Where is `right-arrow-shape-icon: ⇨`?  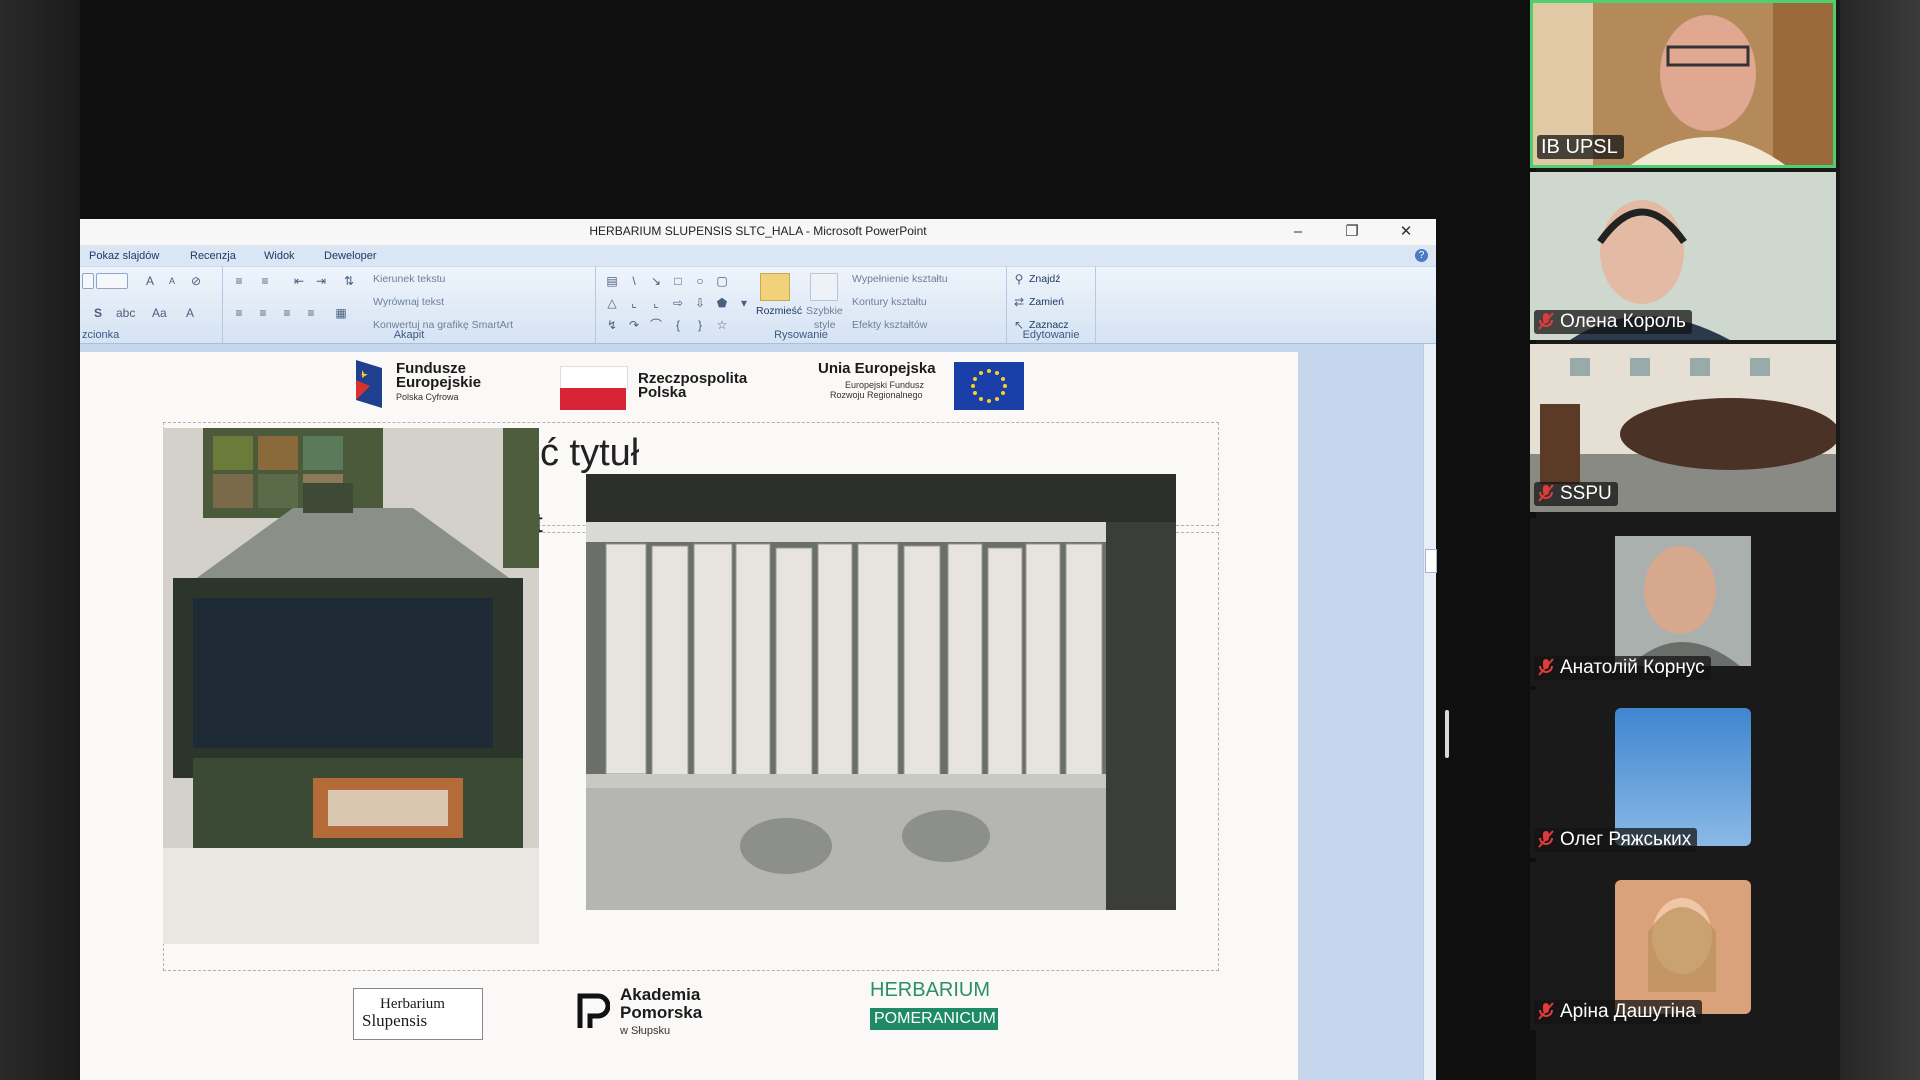
right-arrow-shape-icon: ⇨ is located at coordinates (678, 303).